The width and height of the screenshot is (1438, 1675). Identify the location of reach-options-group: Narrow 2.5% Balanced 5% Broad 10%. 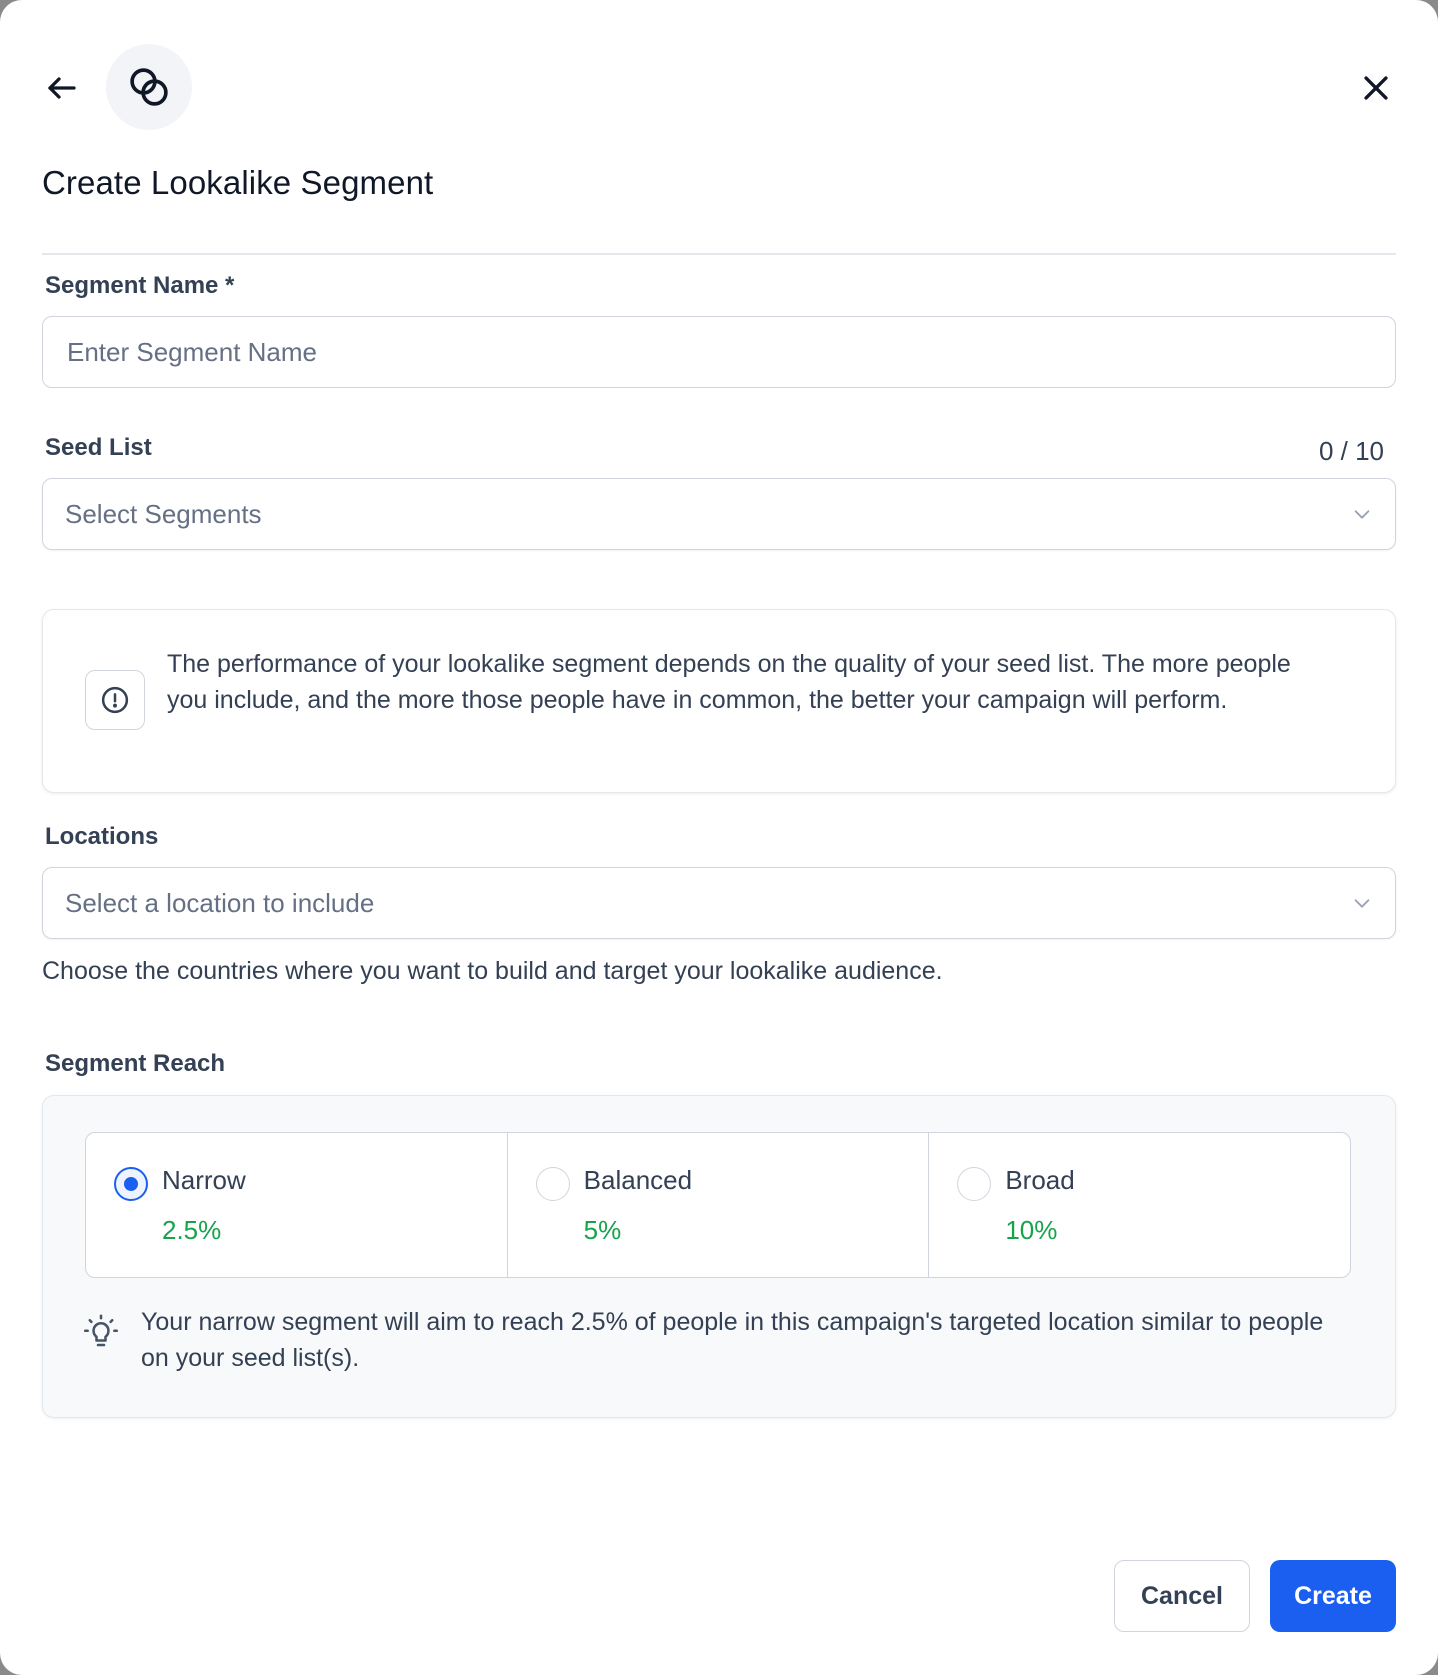
(718, 1205).